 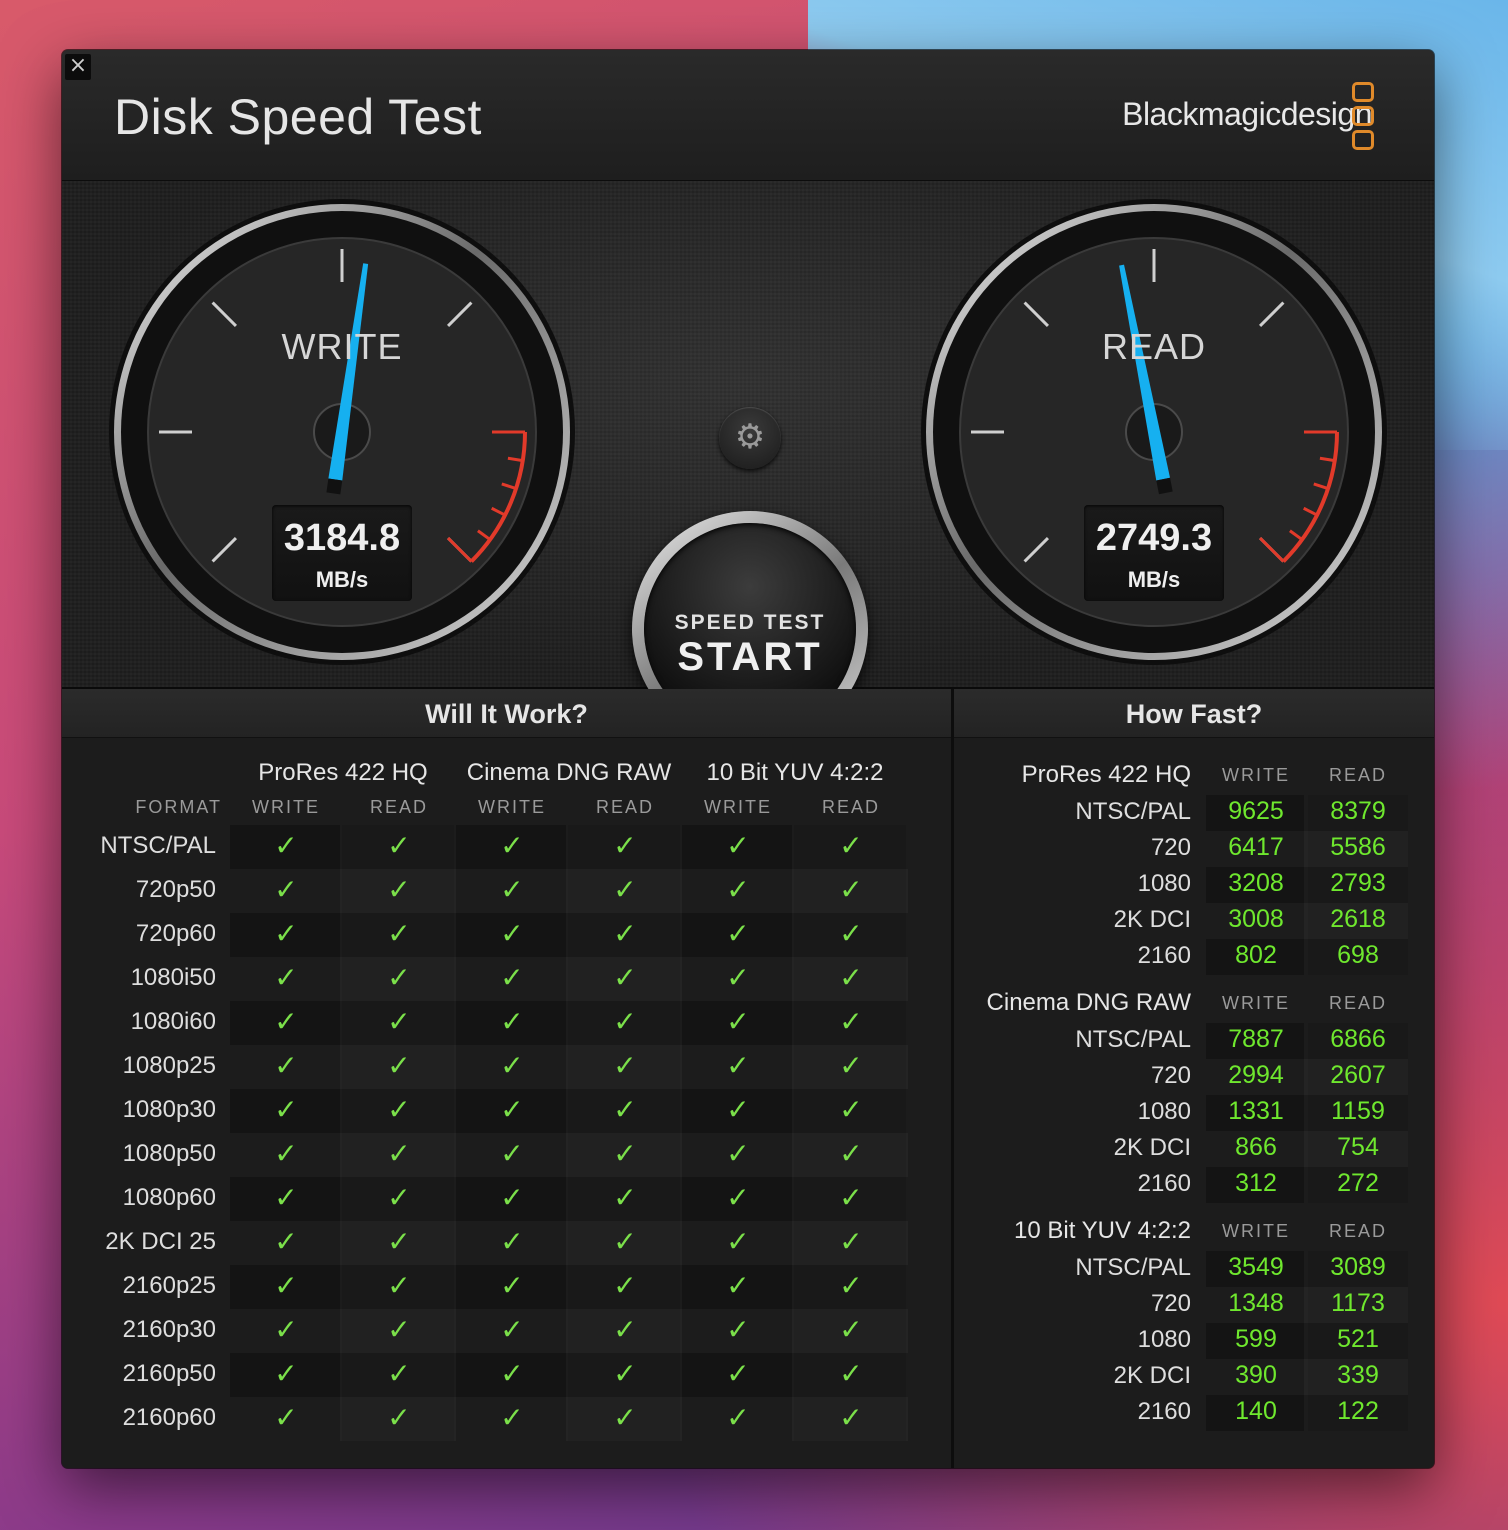 What do you see at coordinates (1358, 1111) in the screenshot?
I see `read-fps-value: 1159` at bounding box center [1358, 1111].